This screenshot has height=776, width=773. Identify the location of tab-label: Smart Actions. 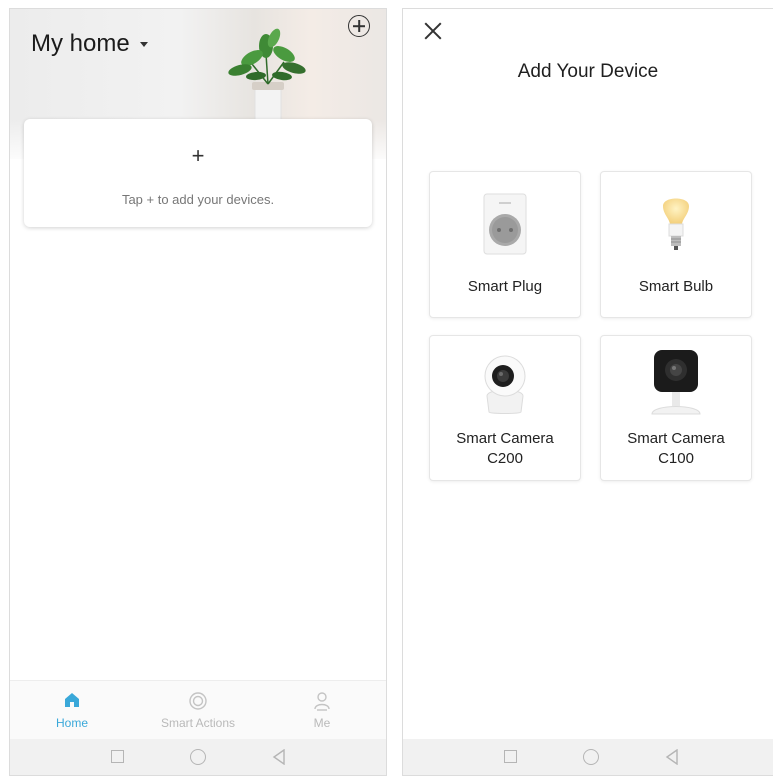
(198, 723).